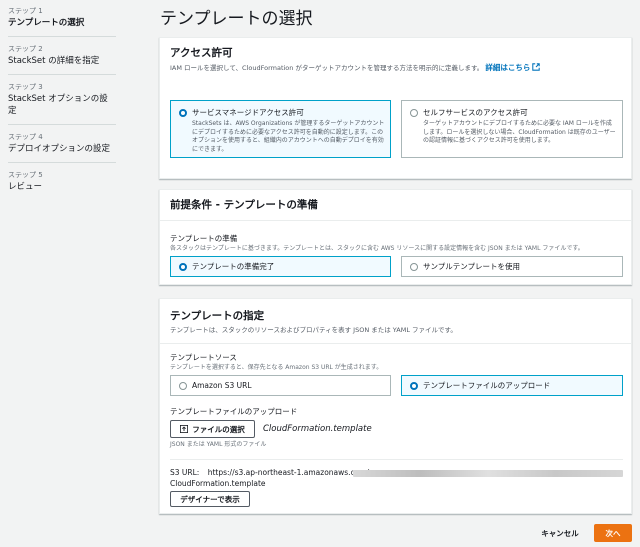  What do you see at coordinates (204, 238) in the screenshot?
I see `field-label: テンプレートの準備` at bounding box center [204, 238].